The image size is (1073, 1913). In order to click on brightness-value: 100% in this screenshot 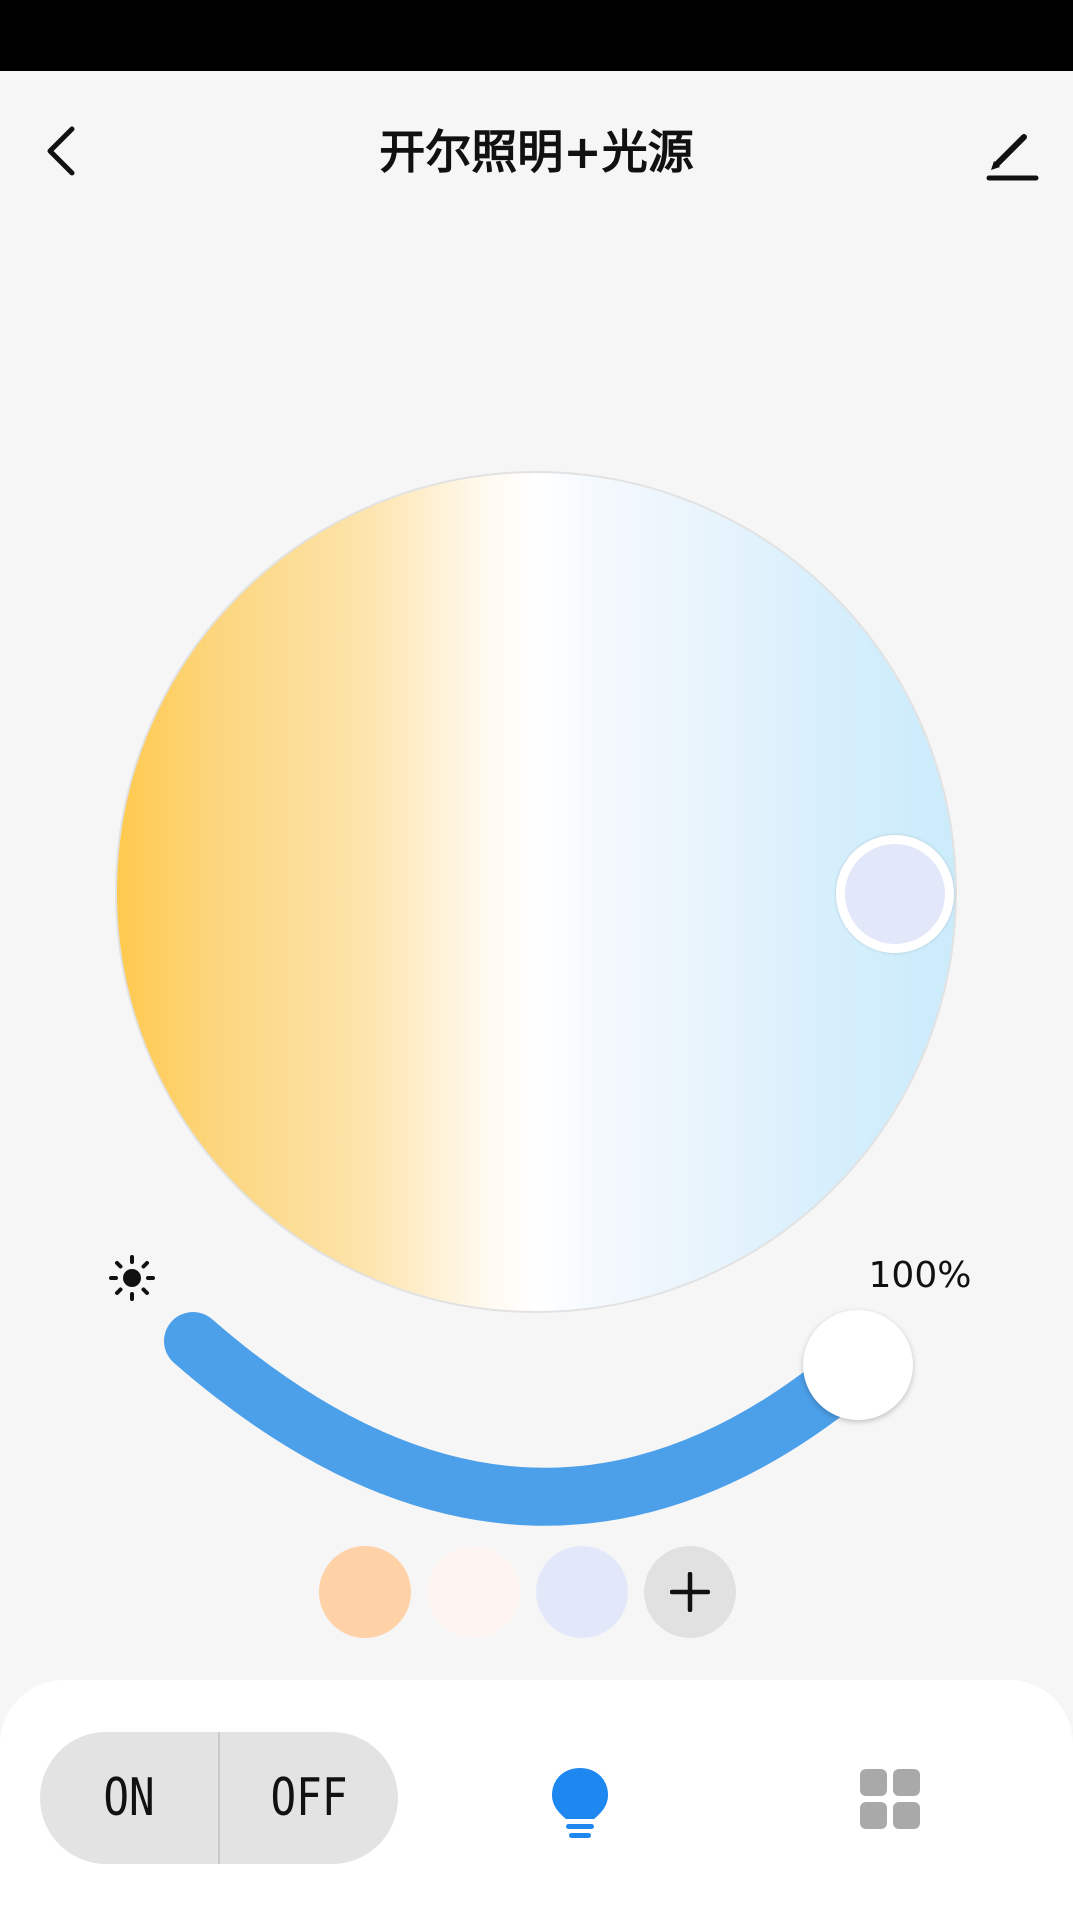, I will do `click(920, 1275)`.